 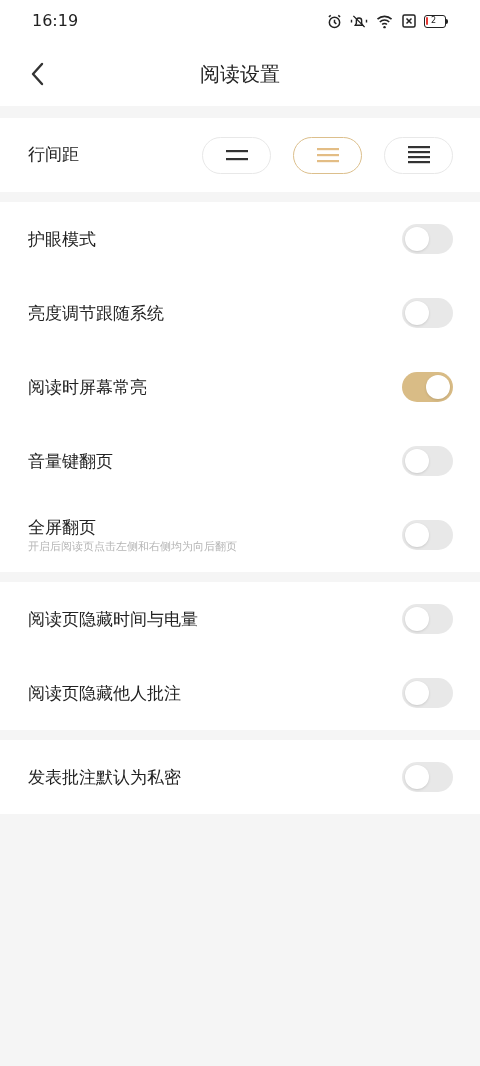 I want to click on setting-label: 发表批注默认为私密, so click(x=104, y=777).